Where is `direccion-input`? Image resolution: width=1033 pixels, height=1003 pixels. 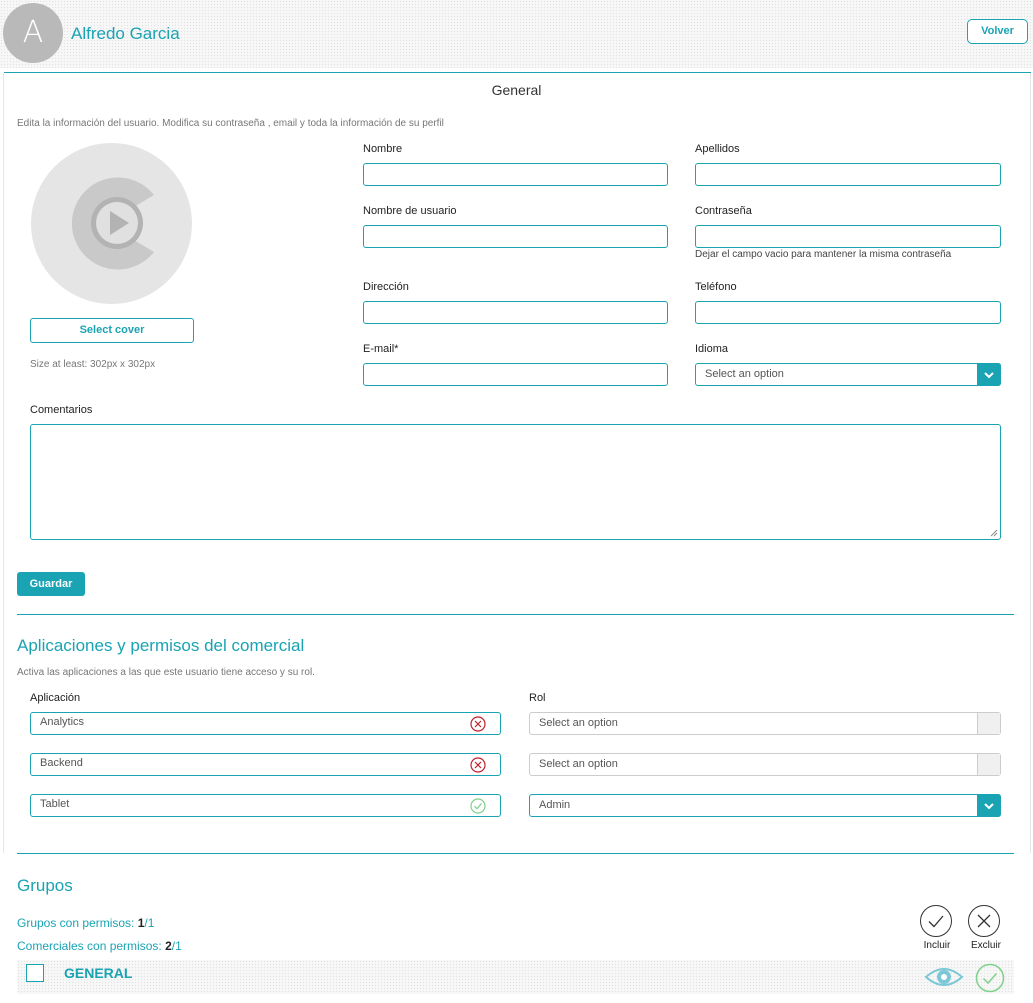
direccion-input is located at coordinates (515, 312).